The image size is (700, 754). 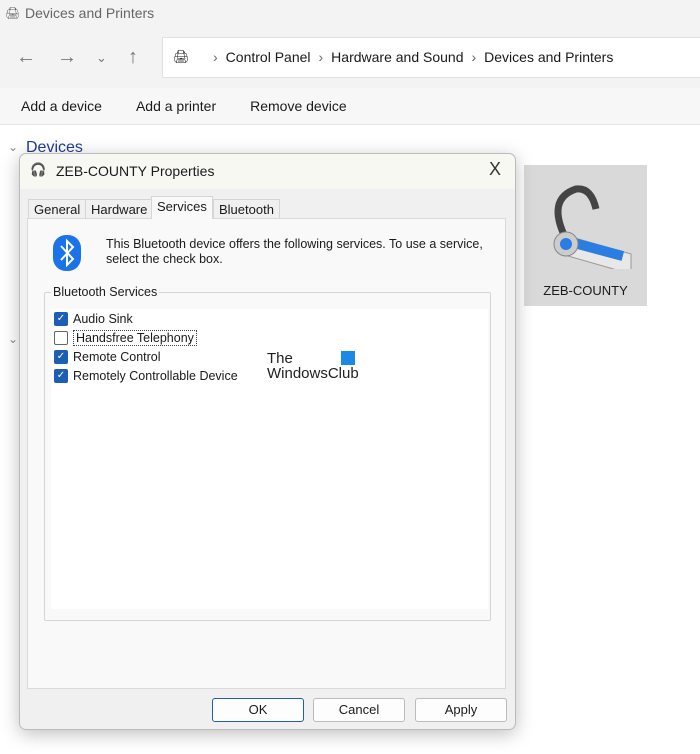 What do you see at coordinates (90, 13) in the screenshot?
I see `window-title: Devices and Printers` at bounding box center [90, 13].